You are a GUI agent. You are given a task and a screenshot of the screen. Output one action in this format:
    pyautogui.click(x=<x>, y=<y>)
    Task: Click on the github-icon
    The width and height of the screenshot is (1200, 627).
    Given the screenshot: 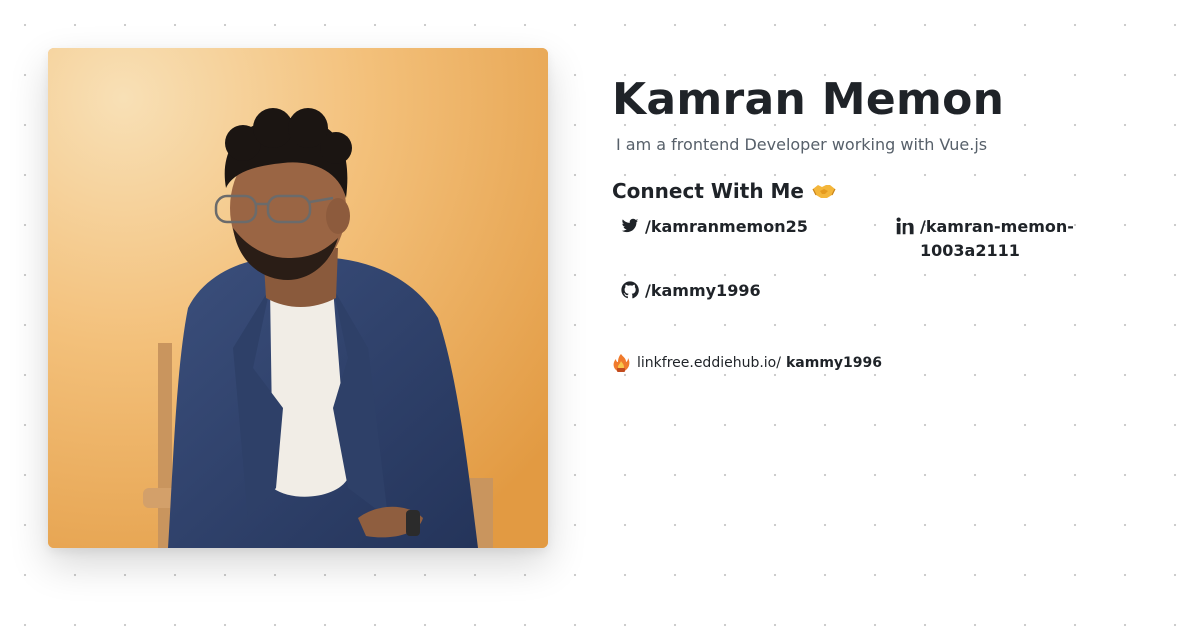 What is the action you would take?
    pyautogui.click(x=630, y=290)
    